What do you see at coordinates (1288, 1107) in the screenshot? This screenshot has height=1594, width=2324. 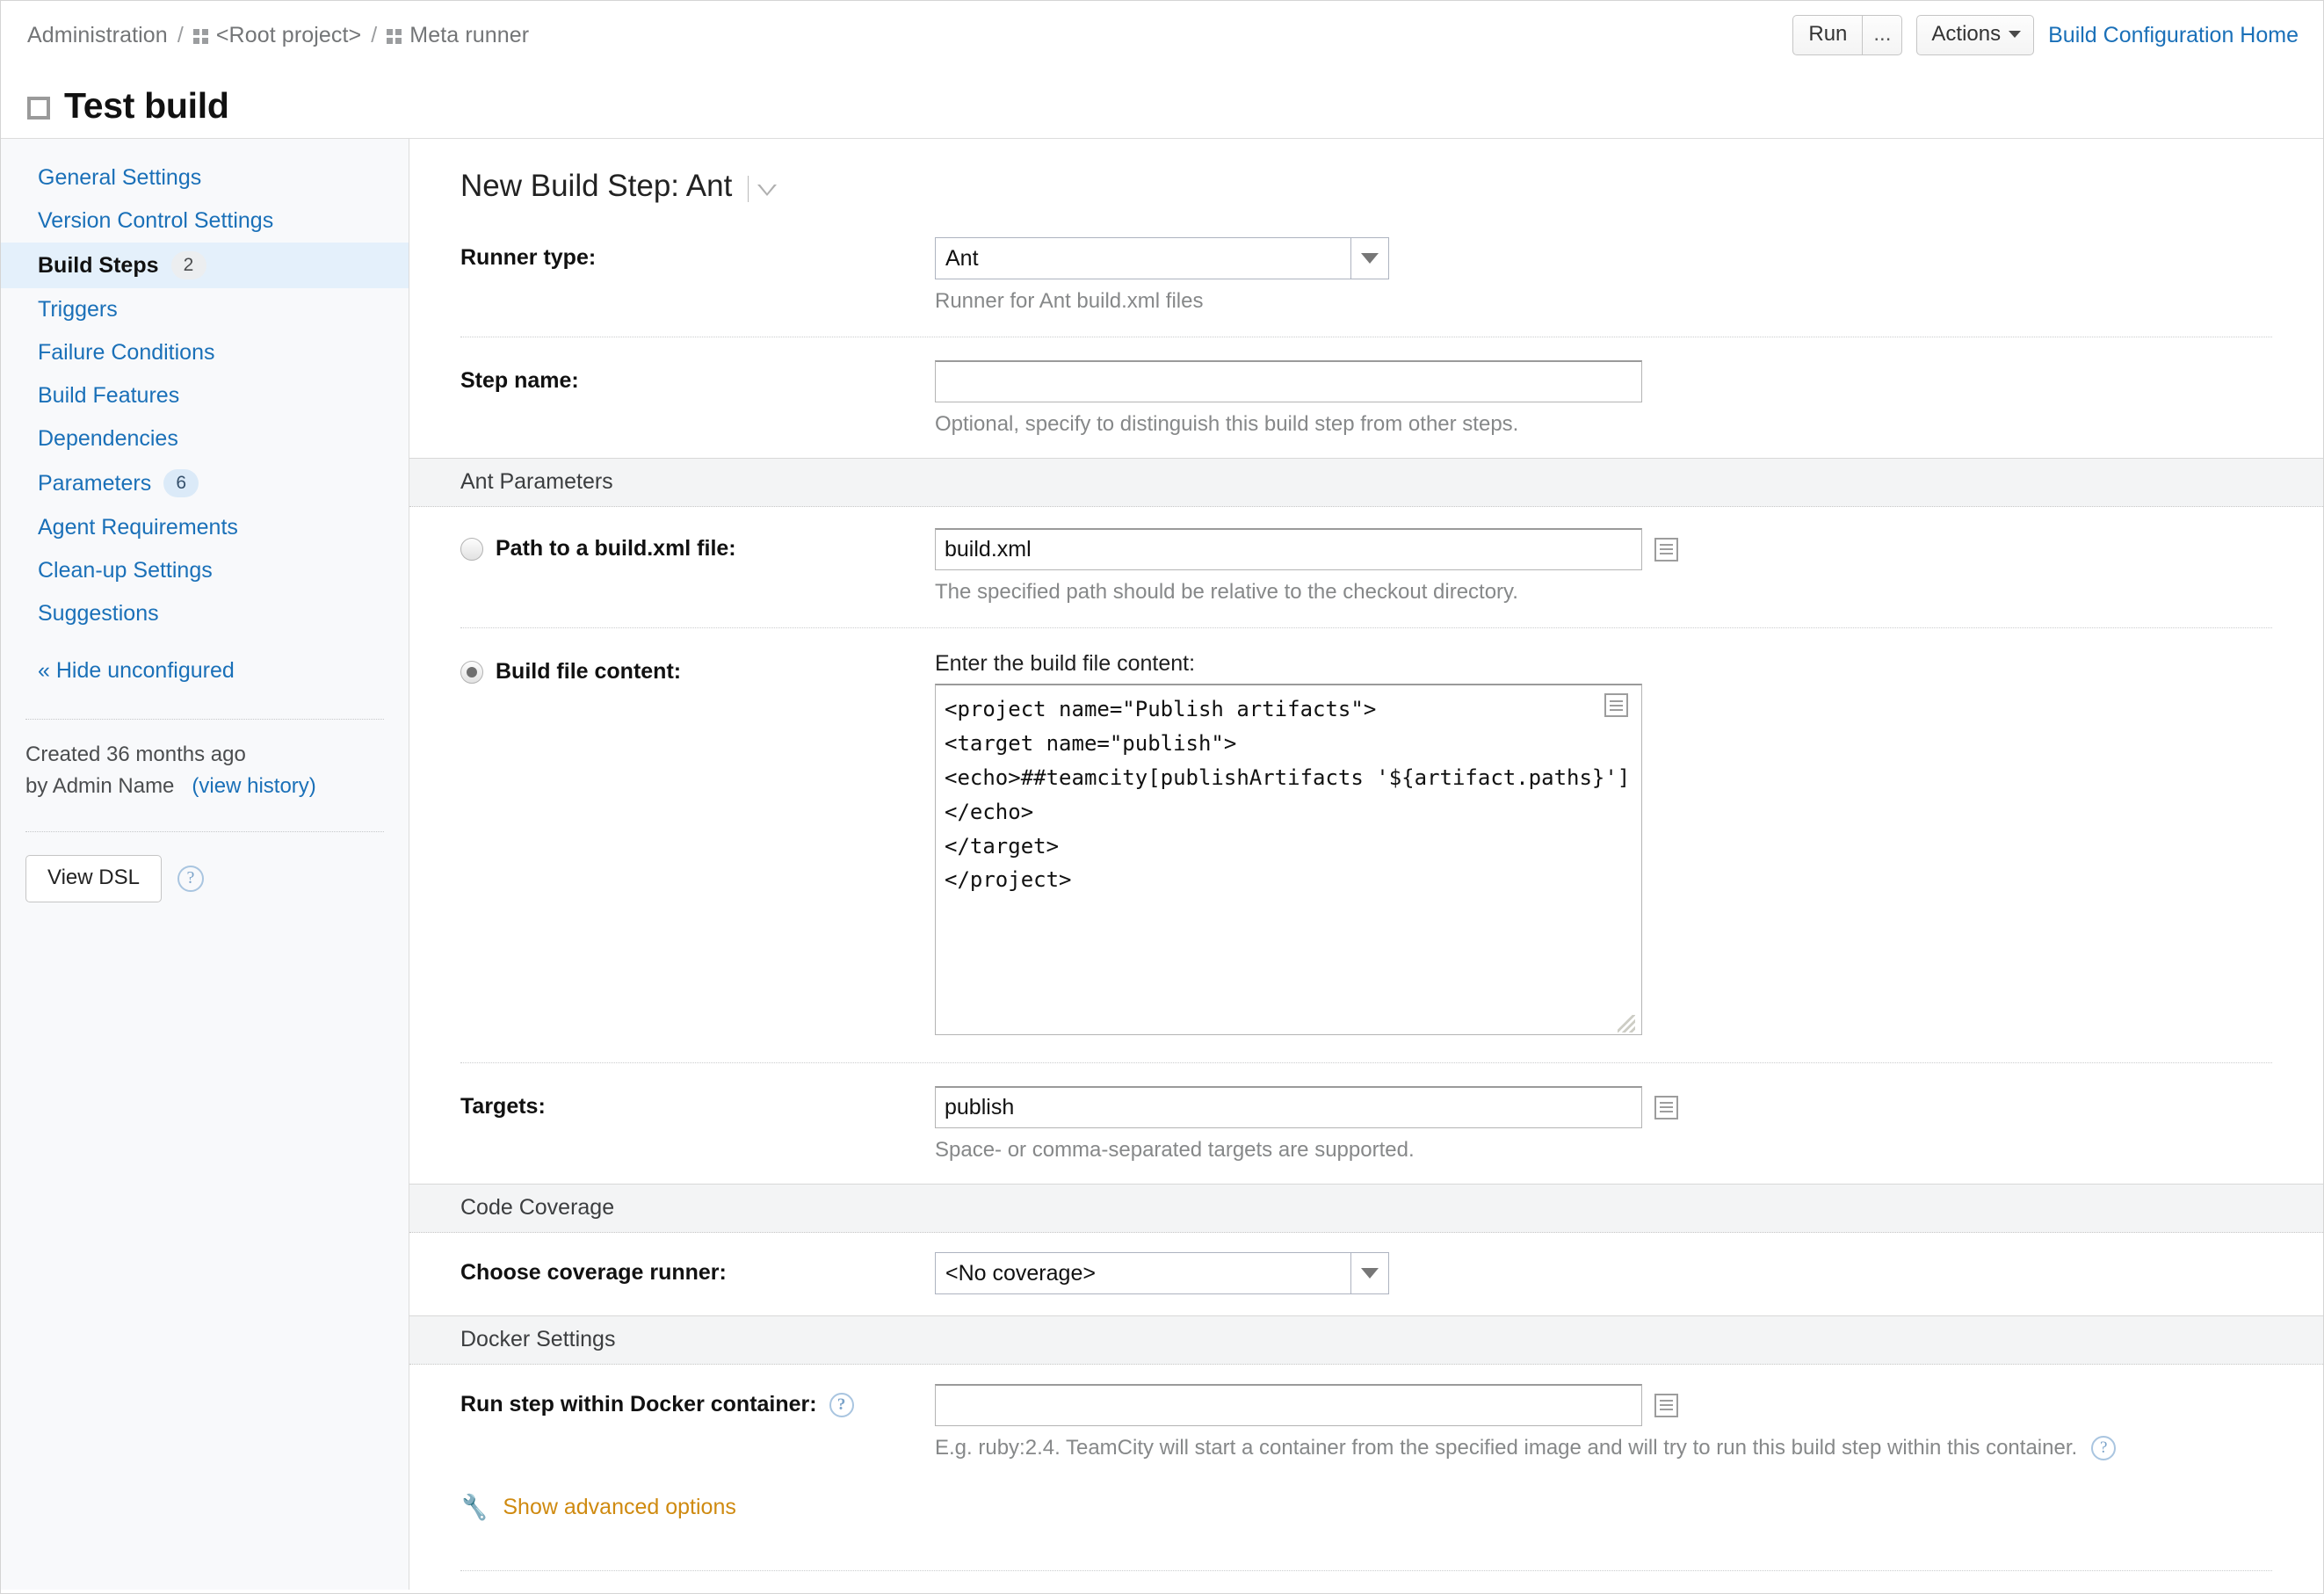 I see `targets-input` at bounding box center [1288, 1107].